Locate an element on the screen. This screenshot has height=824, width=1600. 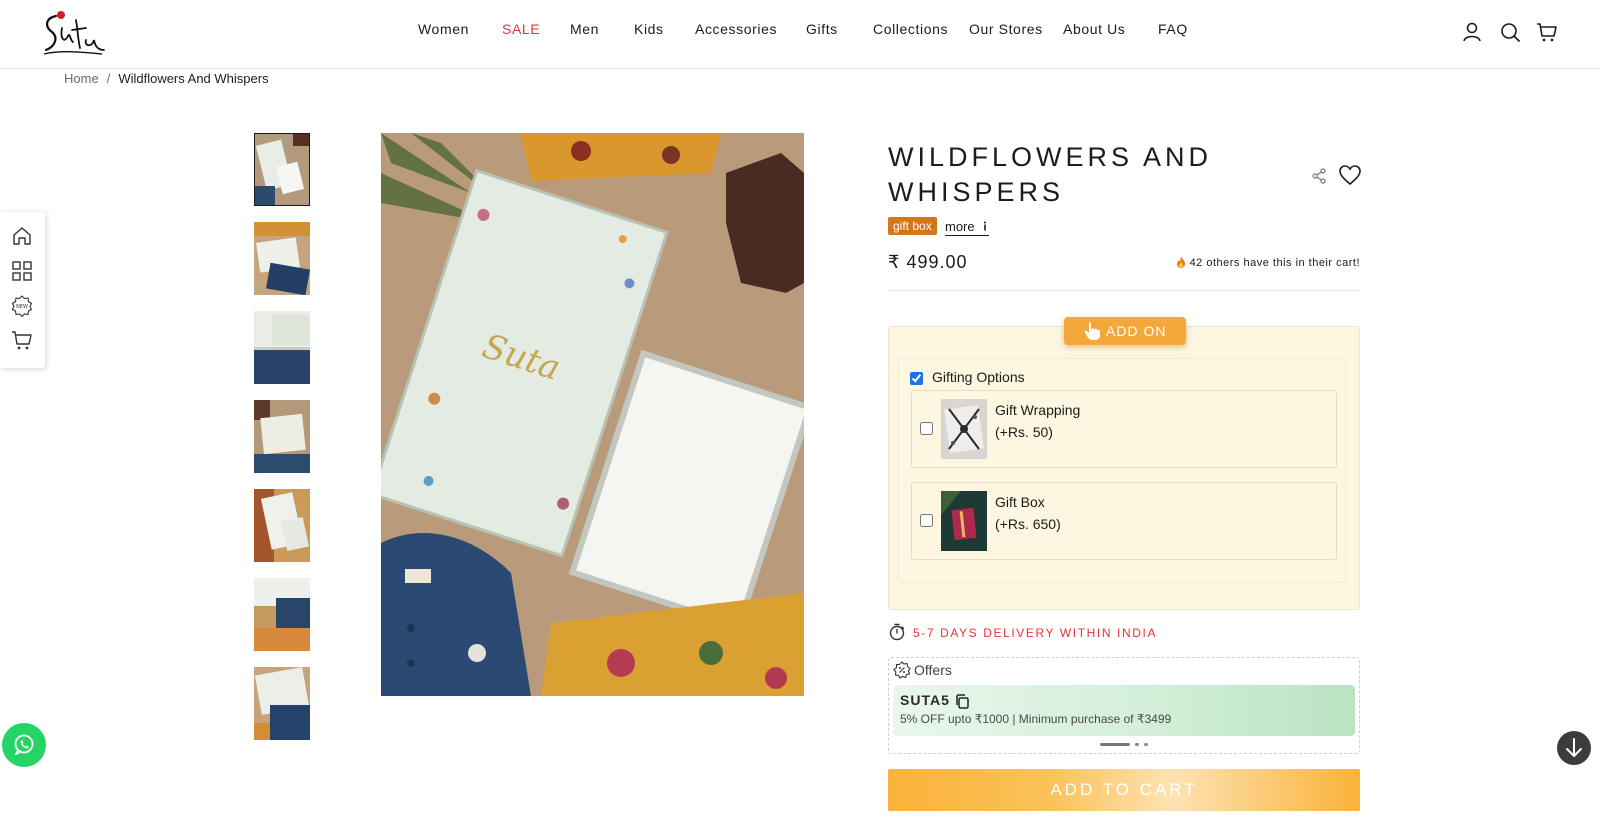
gifting-options-label: Gifting Options is located at coordinates (978, 377).